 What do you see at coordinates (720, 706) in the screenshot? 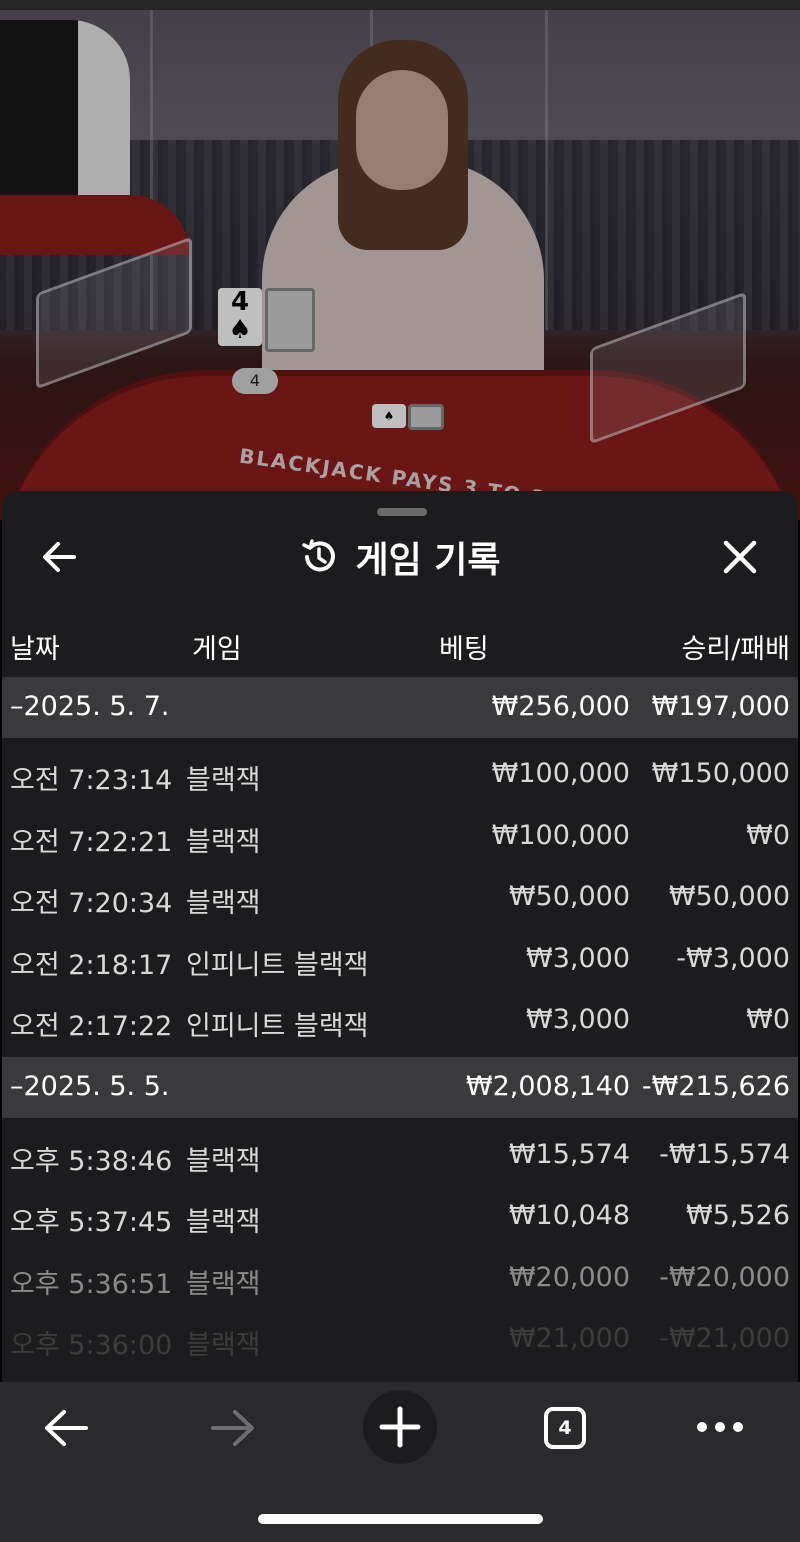
I see `group-result-total: ₩197,000` at bounding box center [720, 706].